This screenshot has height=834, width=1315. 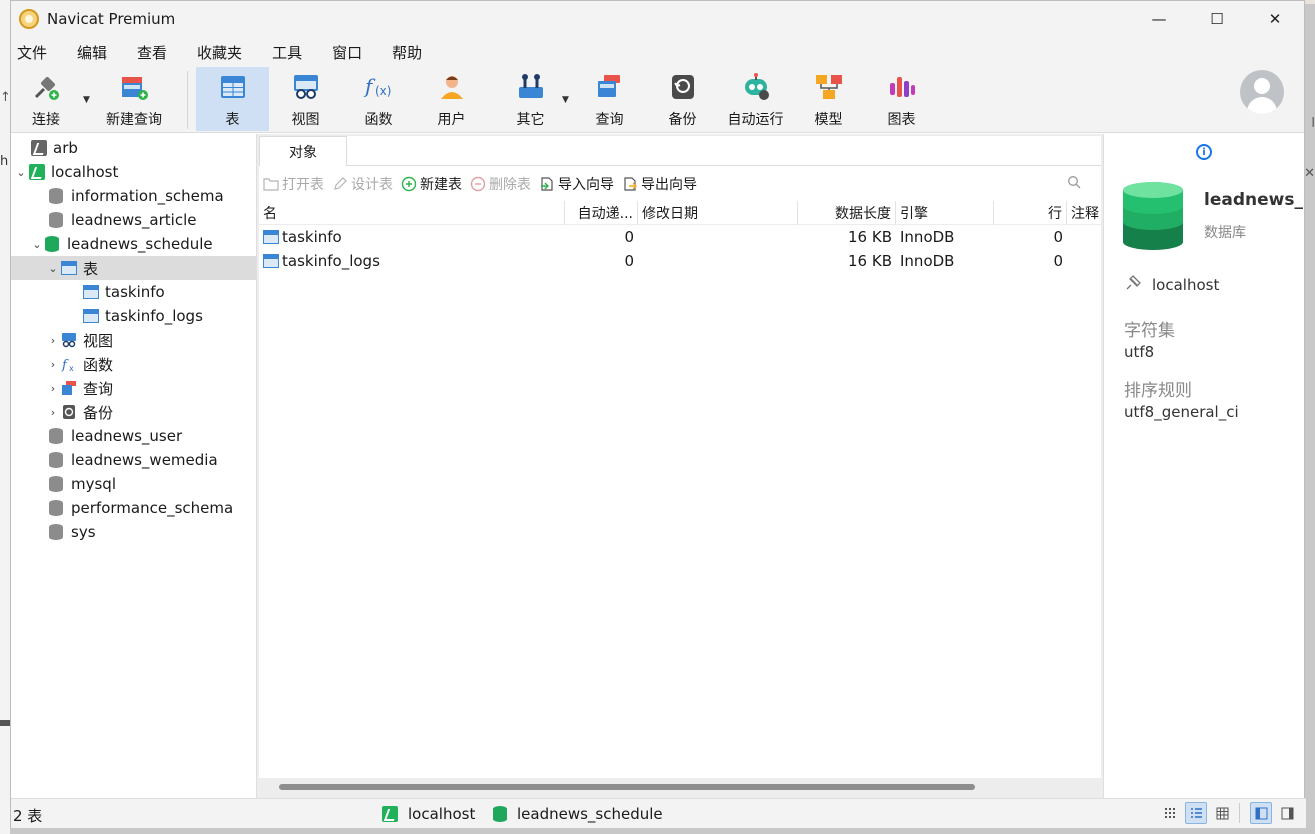 What do you see at coordinates (1287, 813) in the screenshot?
I see `toggle-info-panel-icon` at bounding box center [1287, 813].